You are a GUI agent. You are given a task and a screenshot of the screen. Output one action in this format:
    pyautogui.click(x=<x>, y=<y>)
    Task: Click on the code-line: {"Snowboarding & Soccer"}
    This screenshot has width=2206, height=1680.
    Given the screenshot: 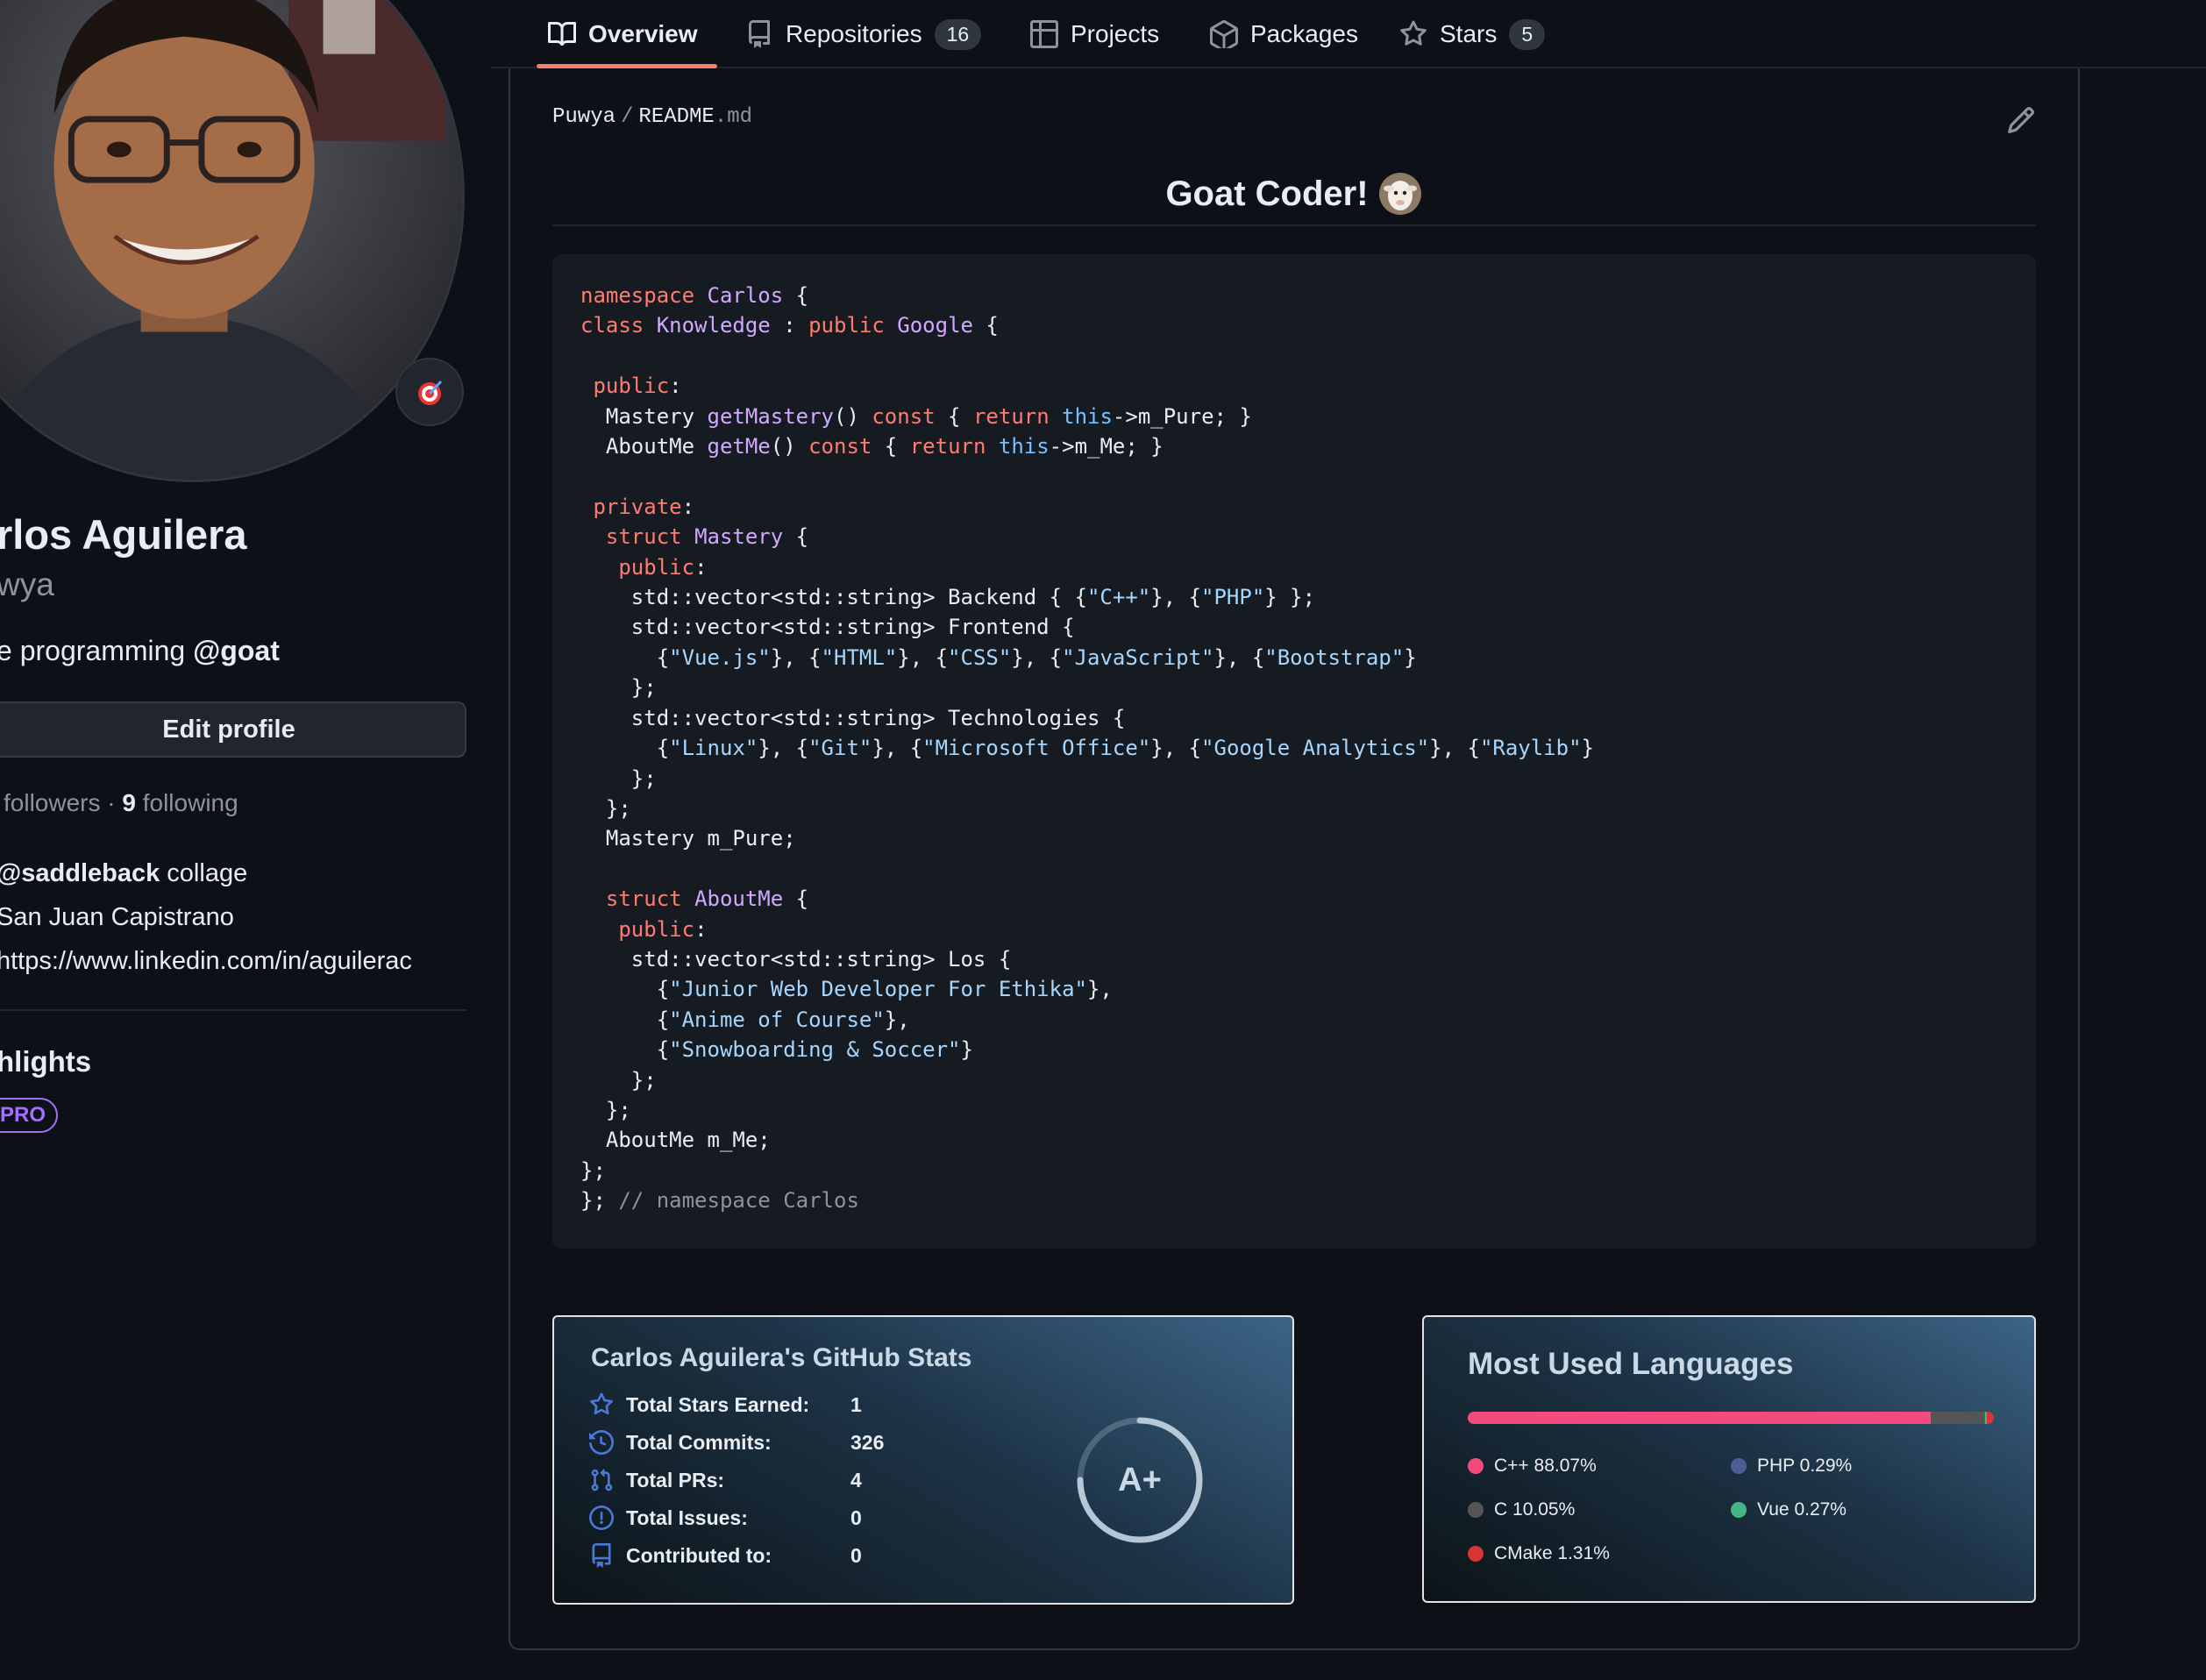 What is the action you would take?
    pyautogui.click(x=776, y=1050)
    